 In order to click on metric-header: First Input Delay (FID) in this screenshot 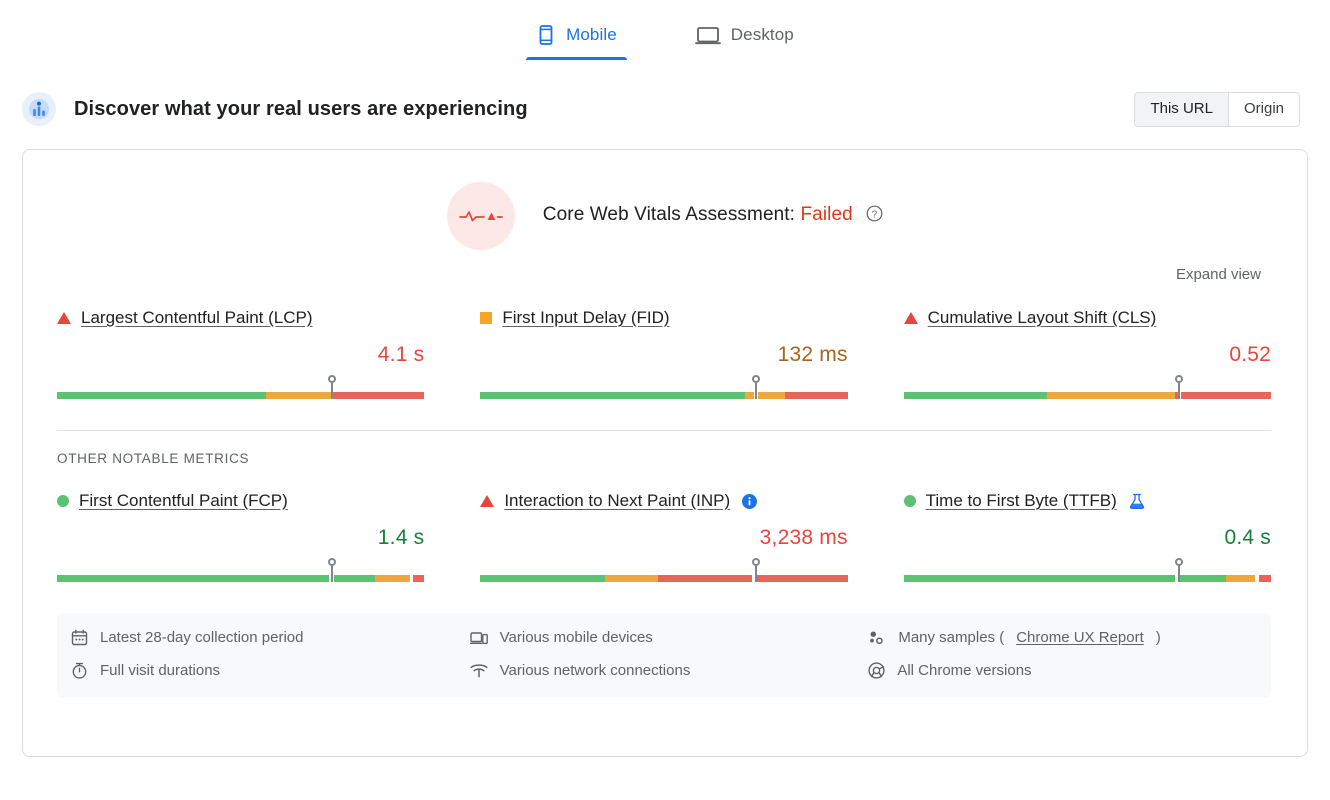, I will do `click(663, 318)`.